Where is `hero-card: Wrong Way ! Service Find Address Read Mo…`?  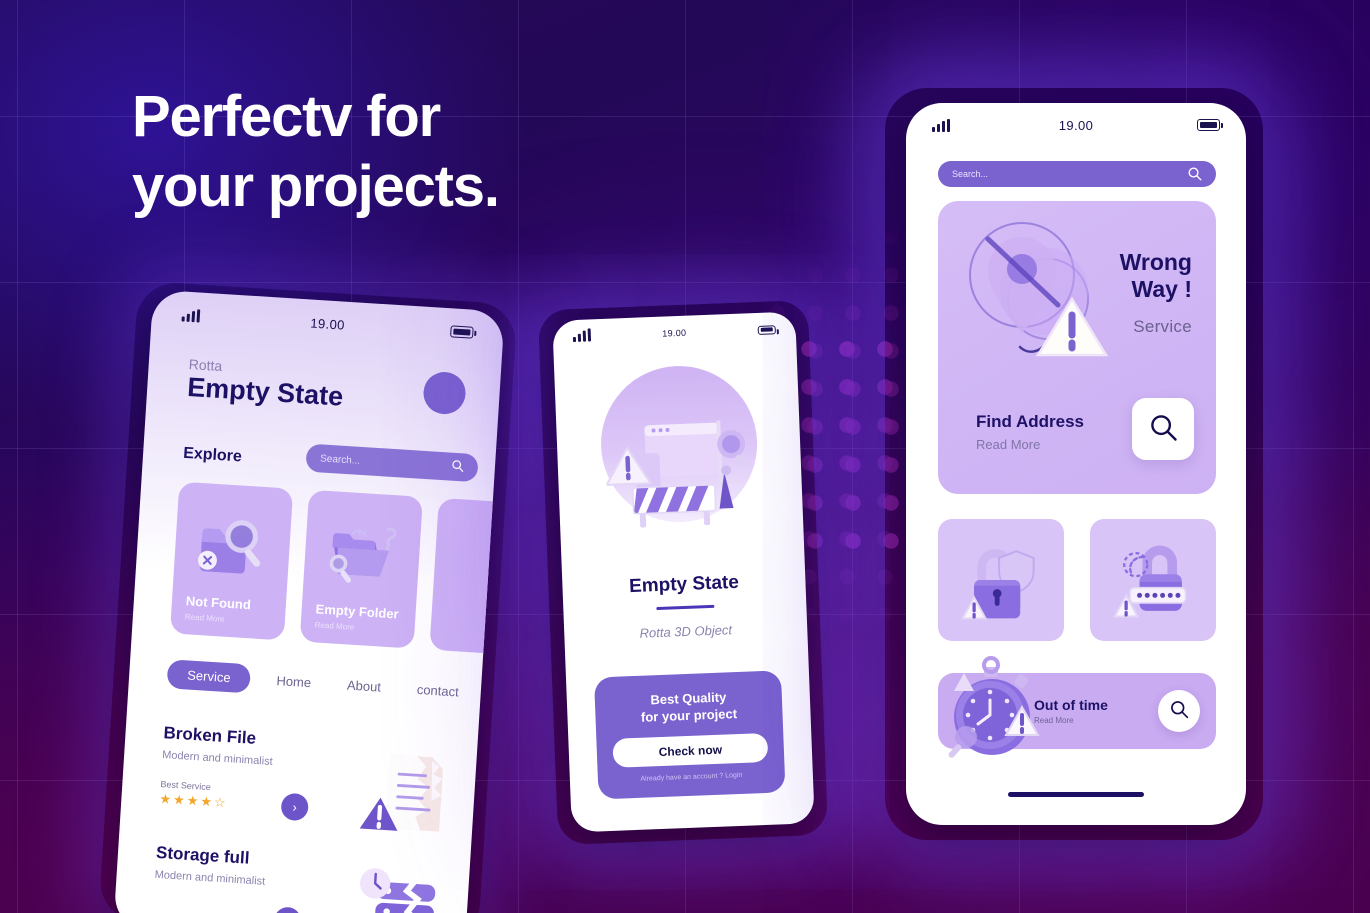
hero-card: Wrong Way ! Service Find Address Read Mo… is located at coordinates (1077, 347).